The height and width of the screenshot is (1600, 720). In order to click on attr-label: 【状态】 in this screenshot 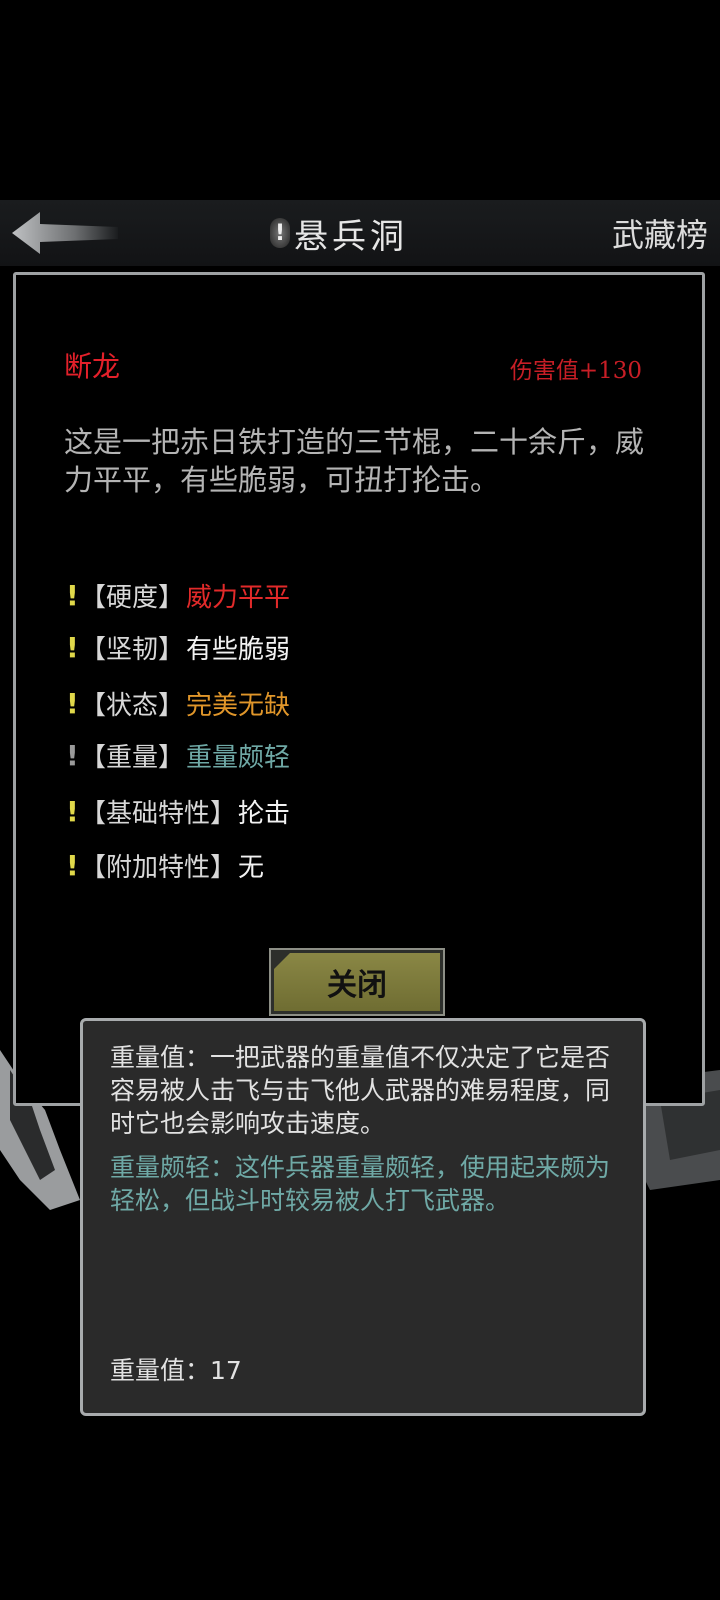, I will do `click(132, 705)`.